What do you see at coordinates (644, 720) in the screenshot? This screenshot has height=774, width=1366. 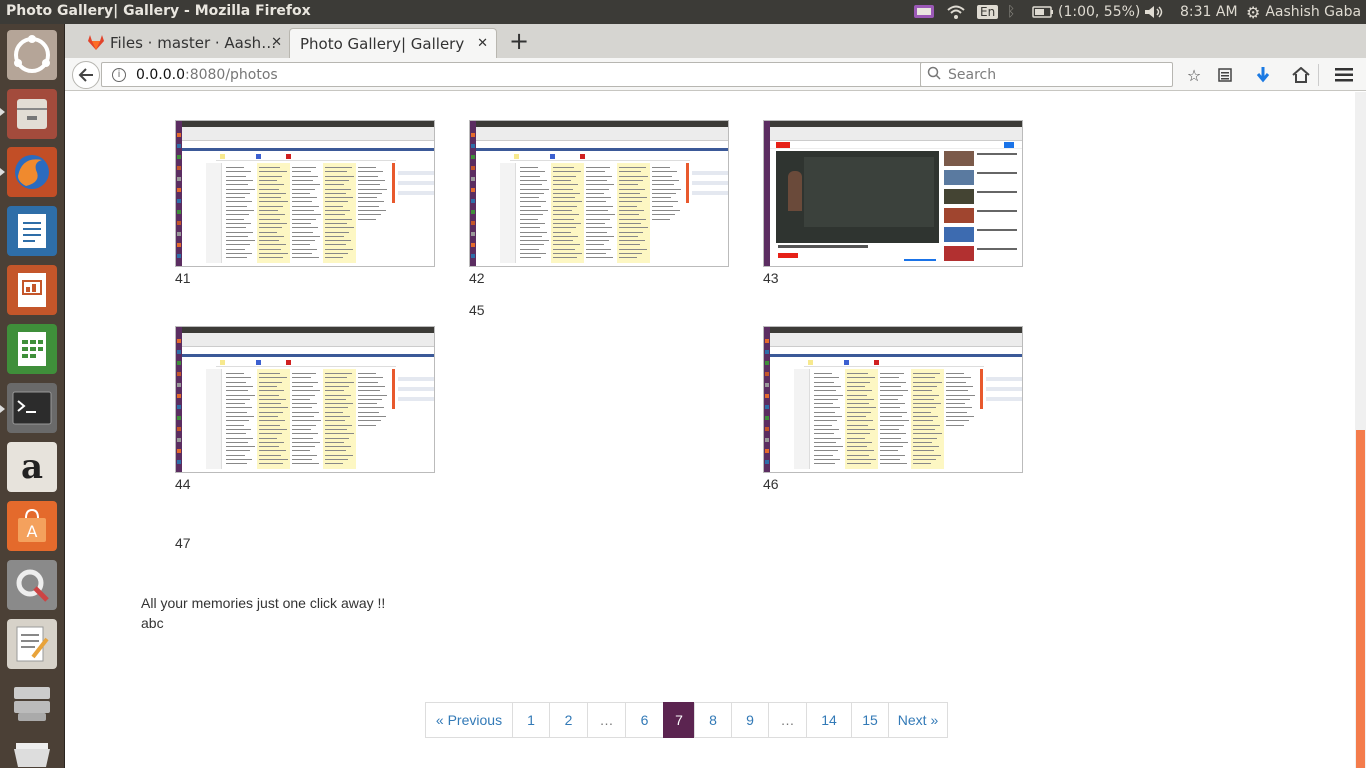 I see `page-link-6: 6` at bounding box center [644, 720].